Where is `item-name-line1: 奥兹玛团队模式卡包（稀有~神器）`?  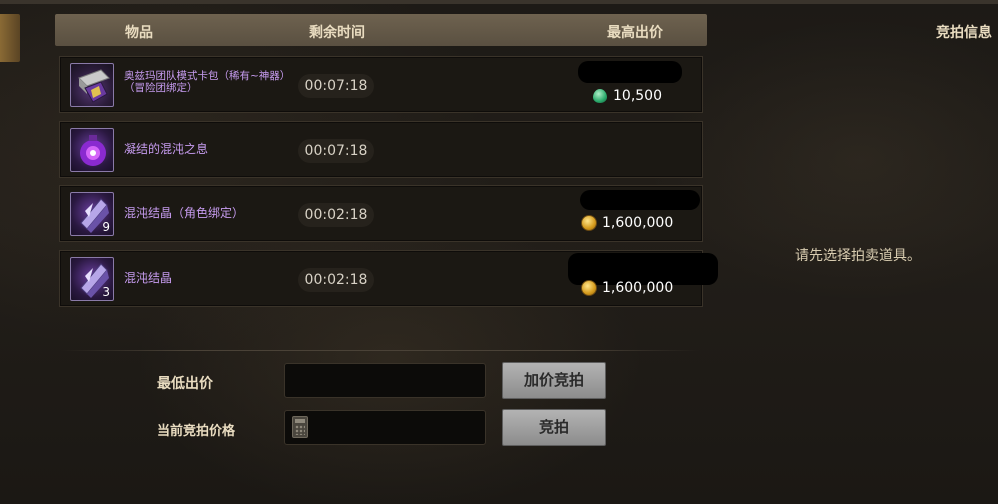 item-name-line1: 奥兹玛团队模式卡包（稀有~神器） is located at coordinates (207, 76).